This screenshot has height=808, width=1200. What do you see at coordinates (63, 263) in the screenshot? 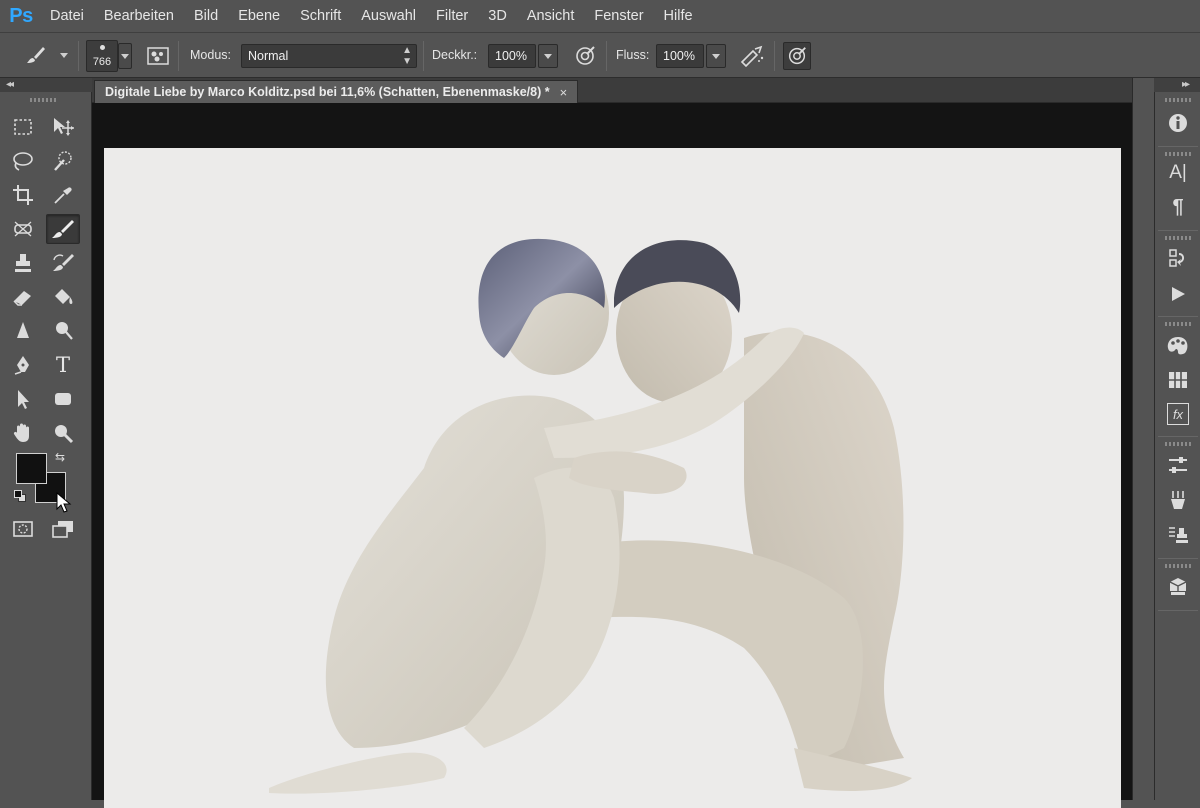
I see `history-brush-tool` at bounding box center [63, 263].